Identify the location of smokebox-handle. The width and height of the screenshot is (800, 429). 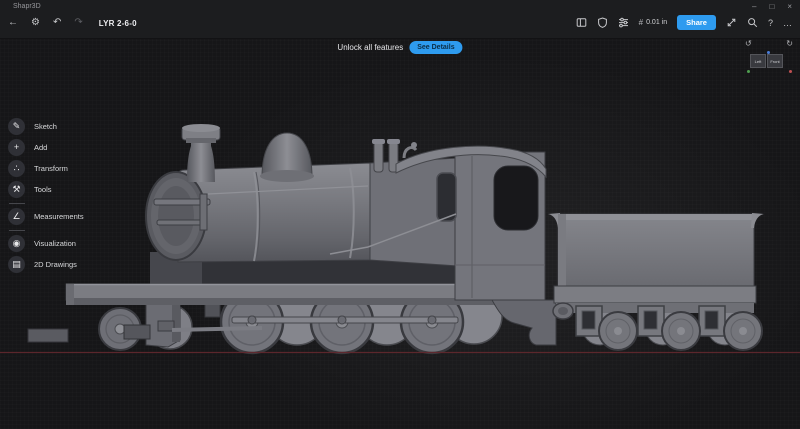
(181, 222).